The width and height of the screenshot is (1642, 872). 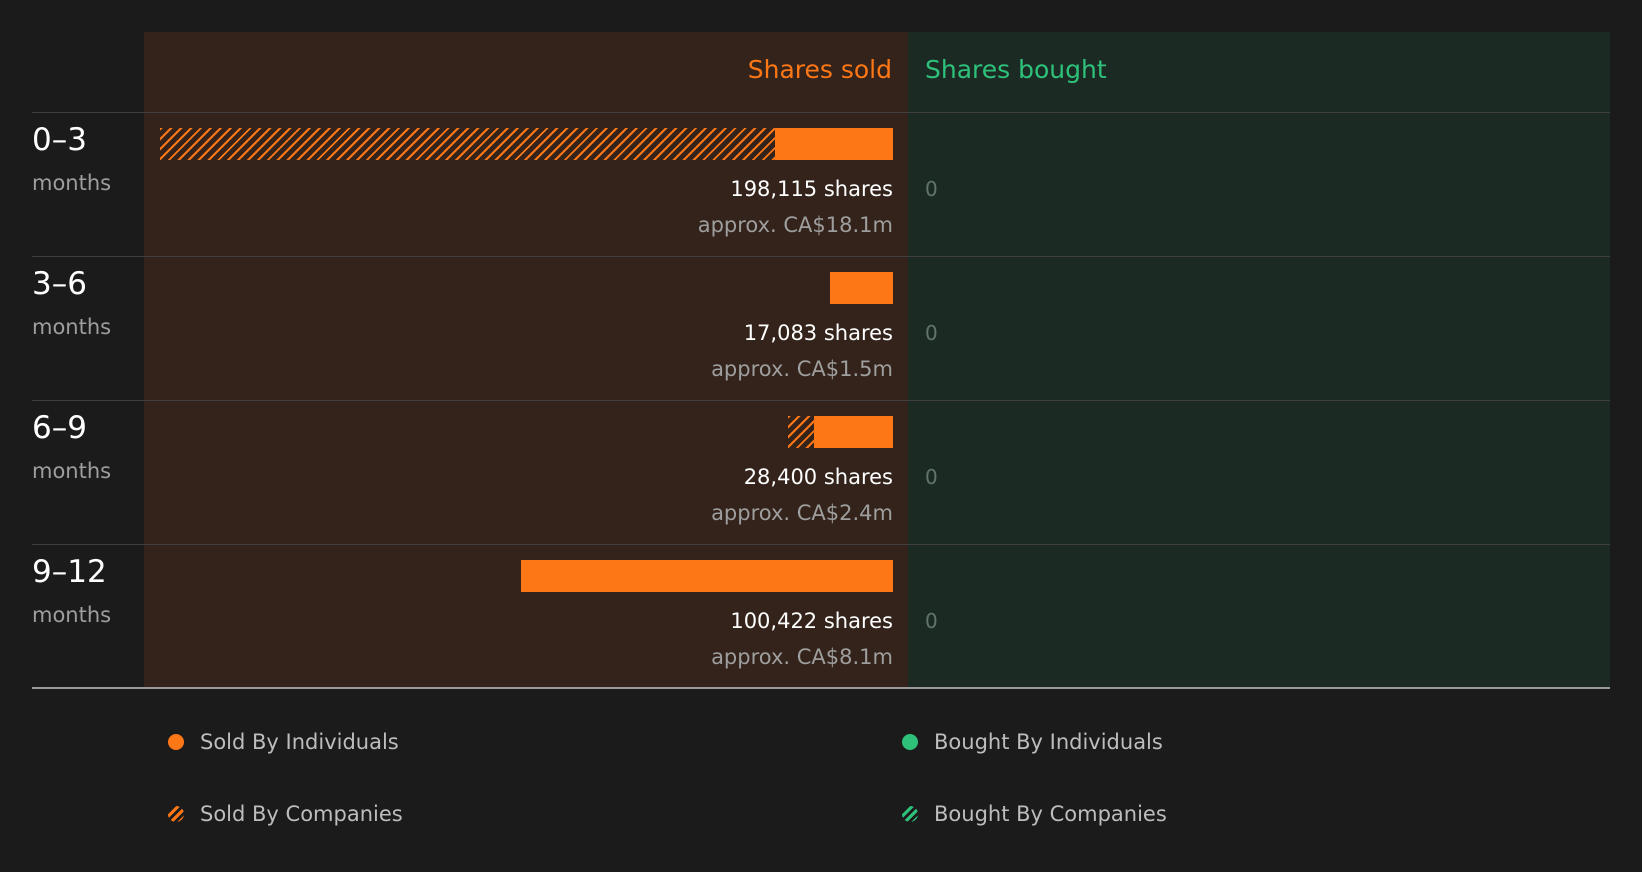 What do you see at coordinates (1050, 814) in the screenshot?
I see `legend-label: Bought By Companies` at bounding box center [1050, 814].